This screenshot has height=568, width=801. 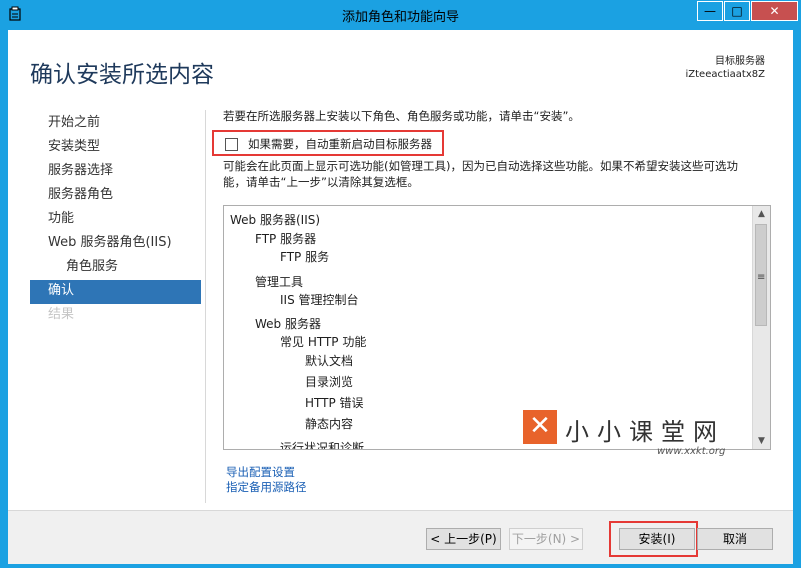 What do you see at coordinates (329, 382) in the screenshot?
I see `tree-item: 目录浏览` at bounding box center [329, 382].